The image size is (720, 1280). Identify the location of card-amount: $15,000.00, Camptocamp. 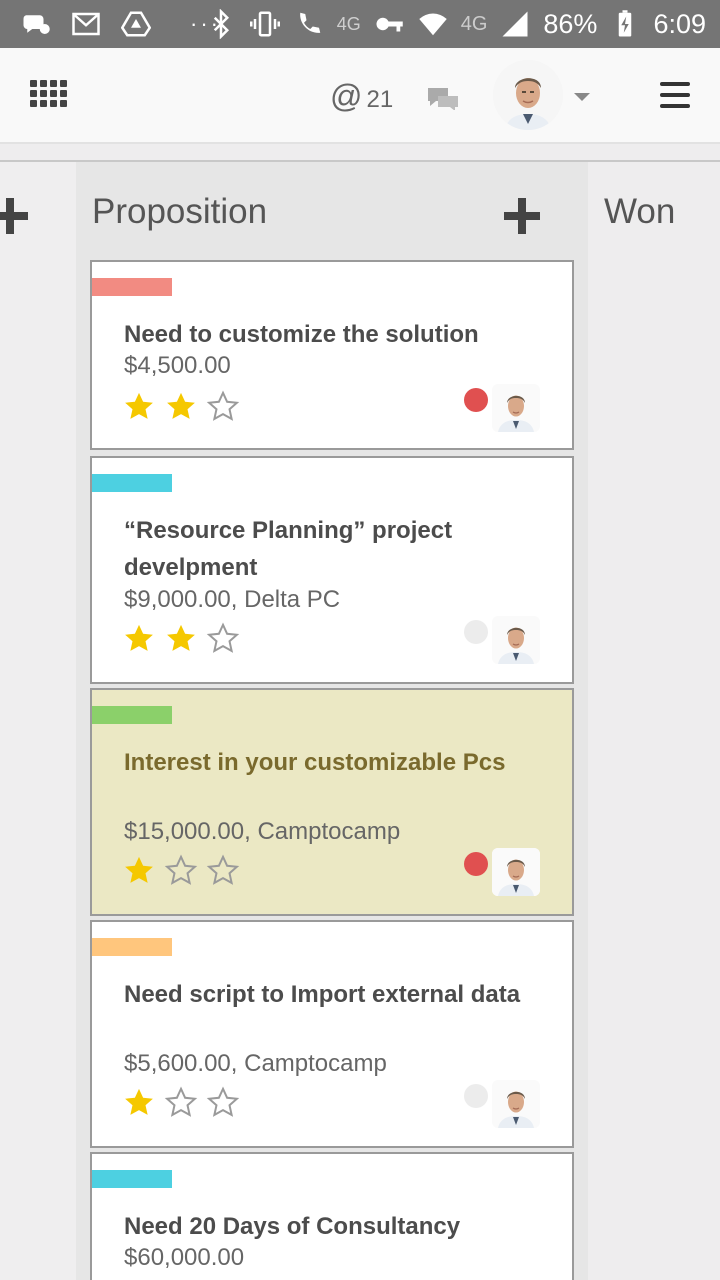
(262, 831).